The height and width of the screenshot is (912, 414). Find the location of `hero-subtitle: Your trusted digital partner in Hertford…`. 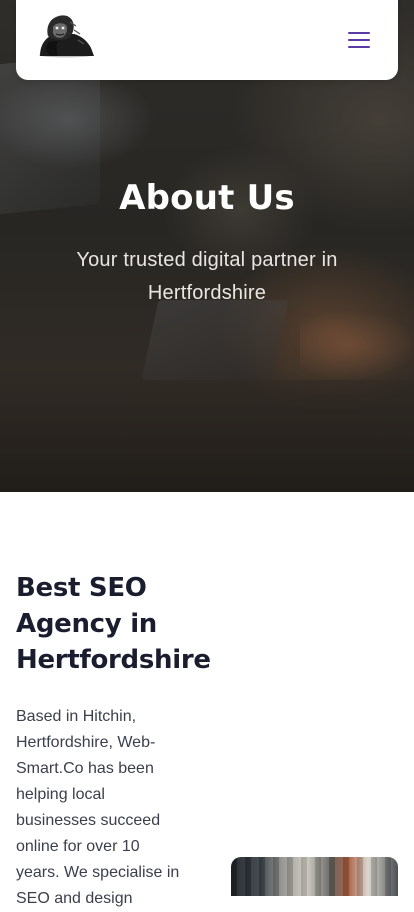

hero-subtitle: Your trusted digital partner in Hertford… is located at coordinates (207, 276).